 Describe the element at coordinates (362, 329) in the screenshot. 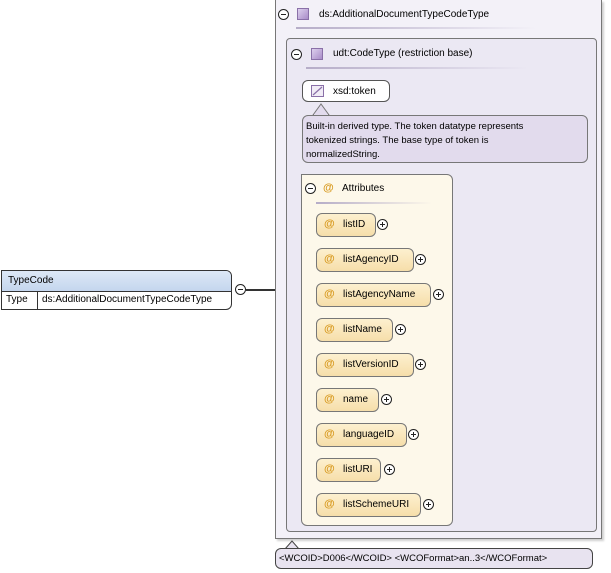

I see `attribute-name: listName` at that location.